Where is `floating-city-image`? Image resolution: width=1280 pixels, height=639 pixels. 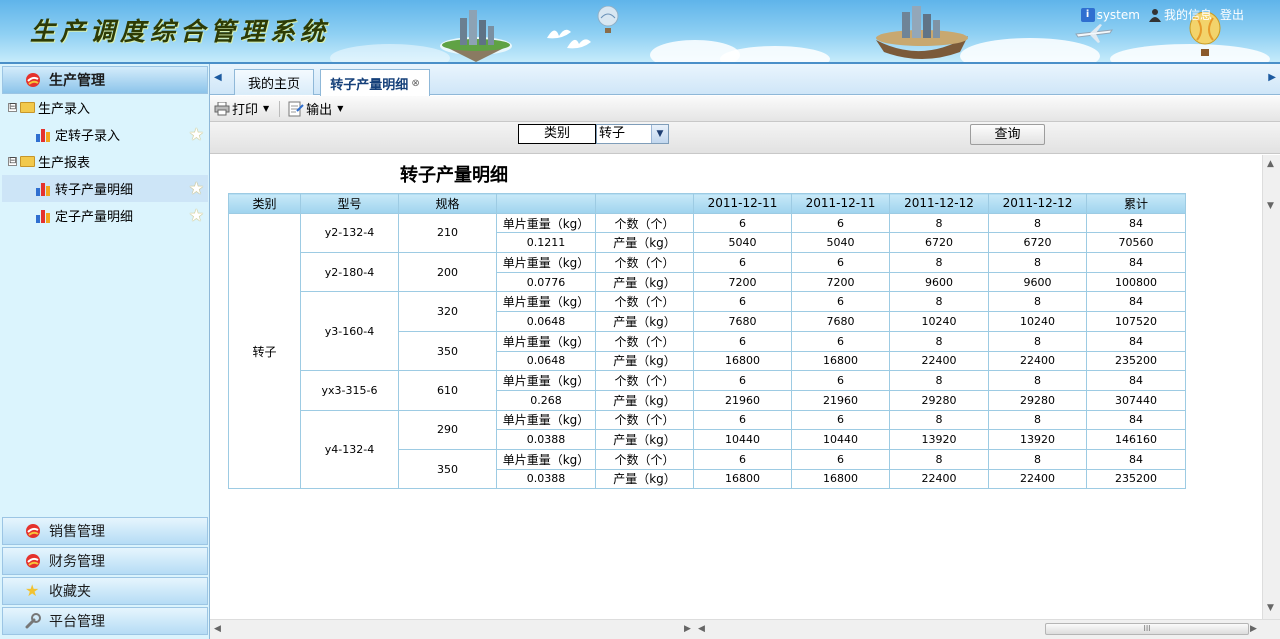
floating-city-image is located at coordinates (922, 32).